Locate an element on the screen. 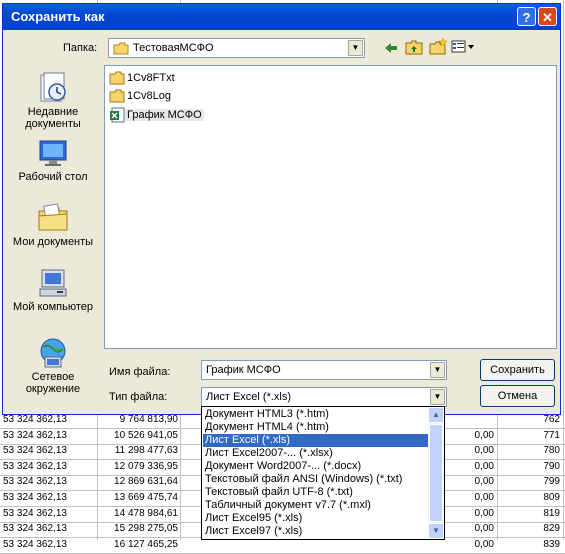 The image size is (565, 554). filename-field: График МСФО ▼ is located at coordinates (324, 370).